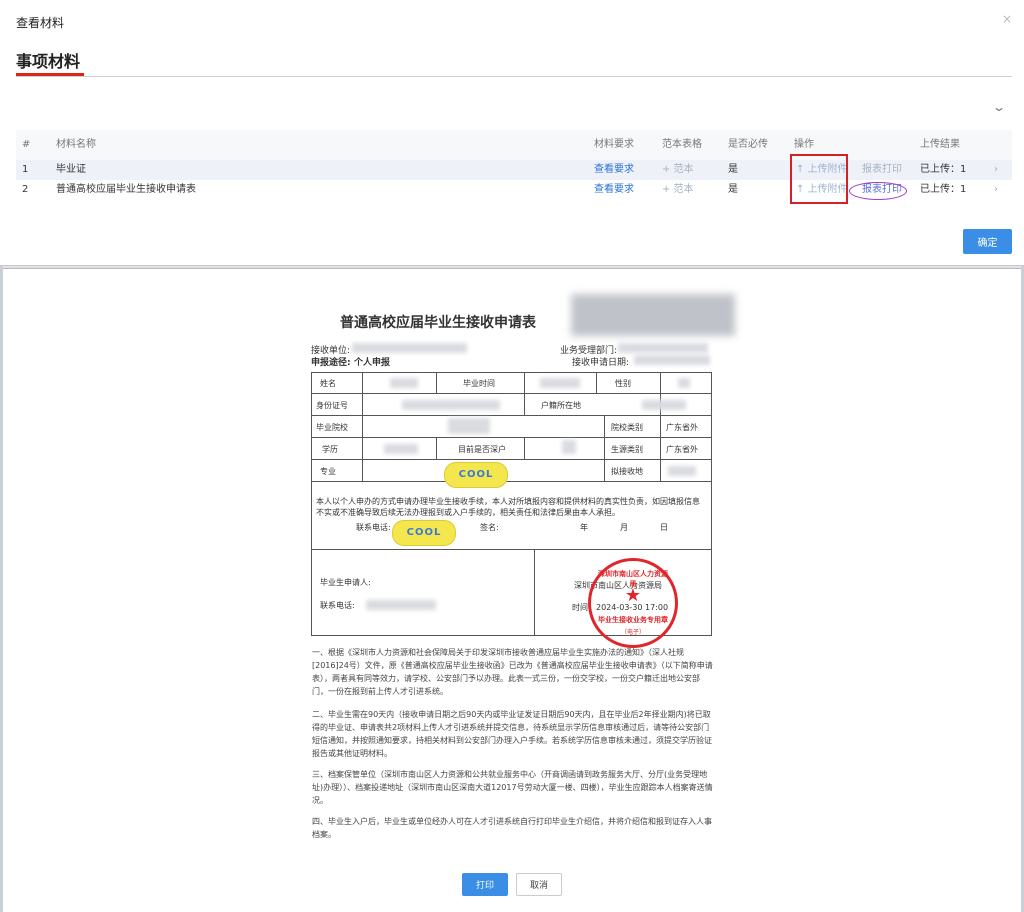  I want to click on form-label-intended-place: 拟接收地, so click(627, 471).